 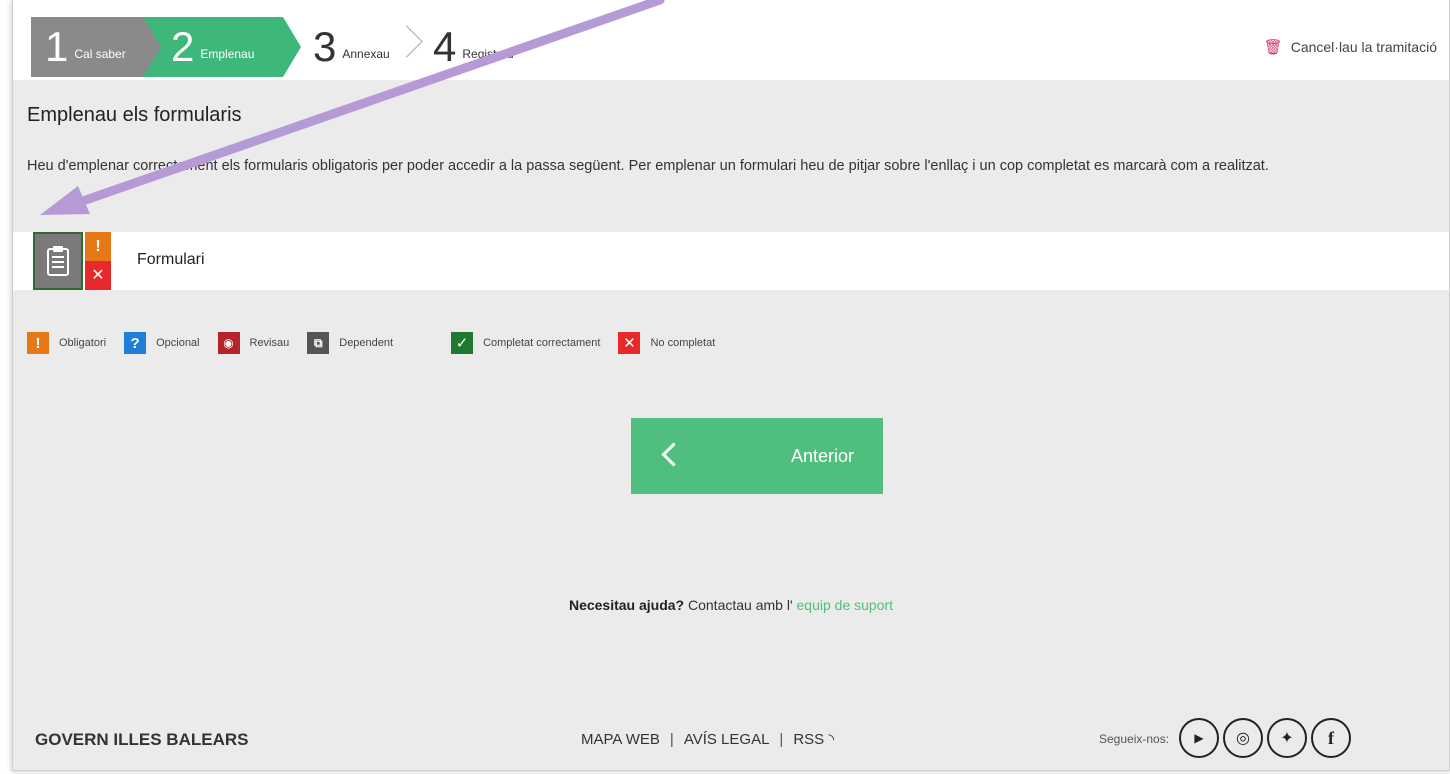 I want to click on step-label: Emplenau, so click(x=227, y=54).